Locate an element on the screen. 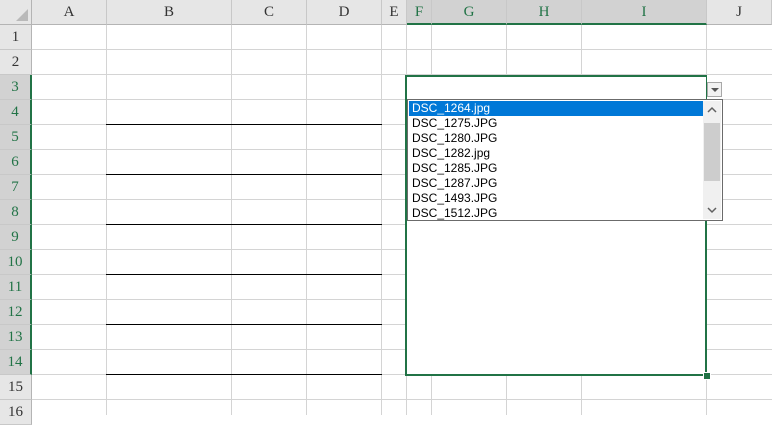 This screenshot has height=425, width=772. row-header-10: 10 is located at coordinates (16, 262).